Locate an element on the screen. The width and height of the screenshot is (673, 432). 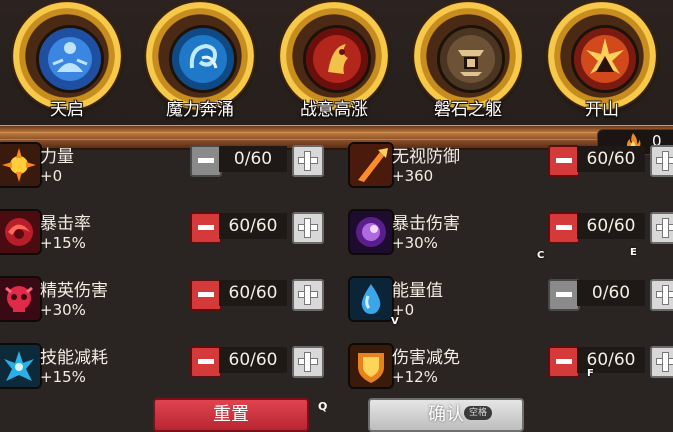
ability-label: 磐石之躯 is located at coordinates (468, 110).